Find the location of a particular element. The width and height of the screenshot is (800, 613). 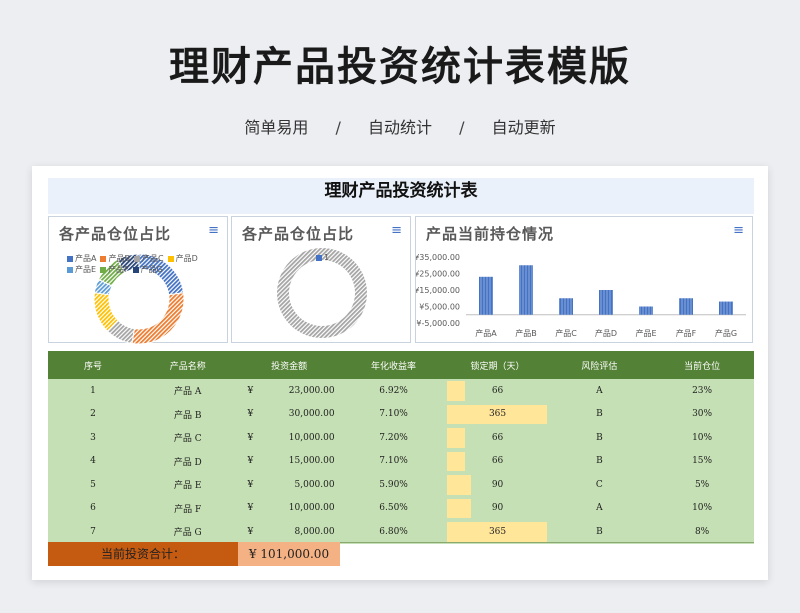

cell-name: 产品 C is located at coordinates (187, 438).